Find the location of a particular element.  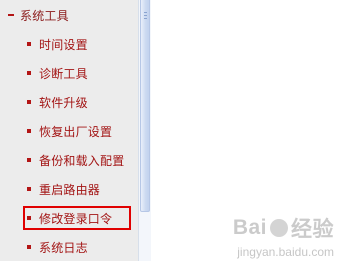

sidebar-item-system-log: 系统日志 is located at coordinates (57, 247).